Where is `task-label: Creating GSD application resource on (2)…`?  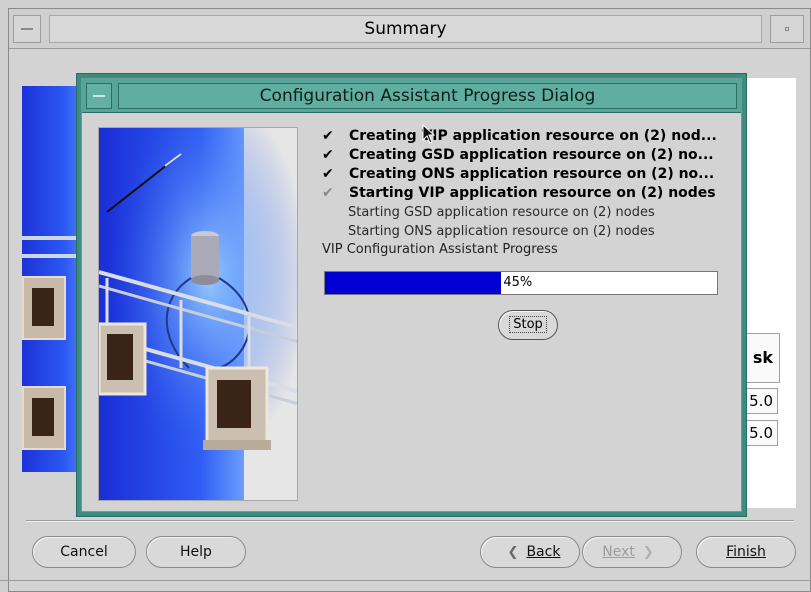 task-label: Creating GSD application resource on (2)… is located at coordinates (531, 155).